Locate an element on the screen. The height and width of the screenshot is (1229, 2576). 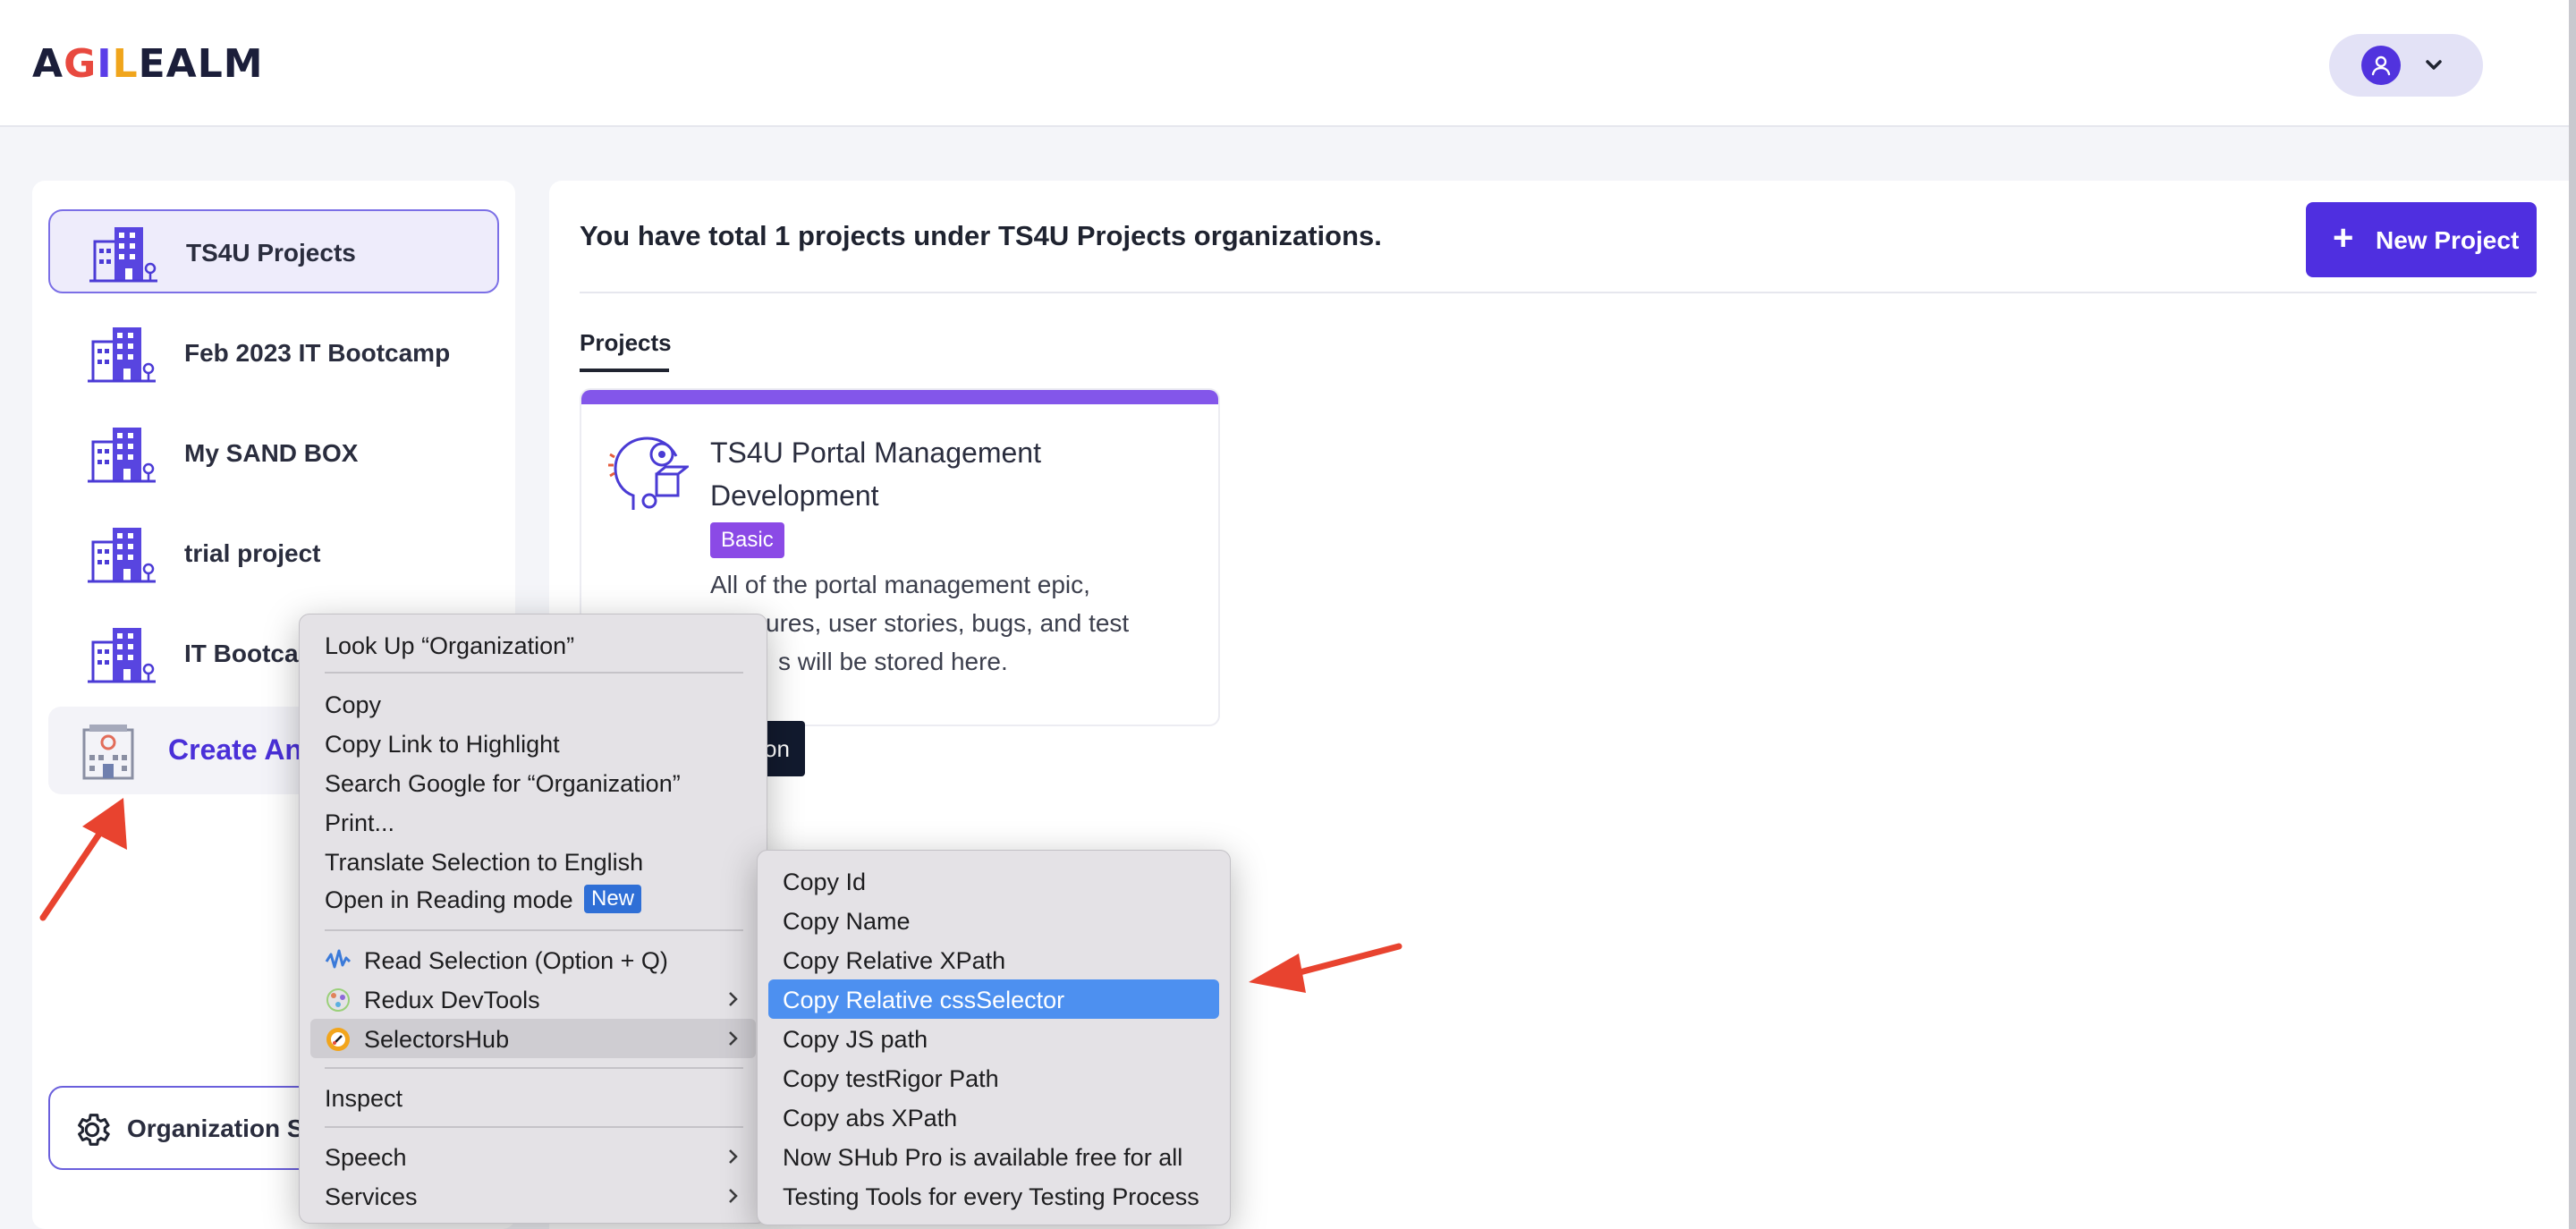
sidebar-item-label: My SAND BOX is located at coordinates (271, 453).